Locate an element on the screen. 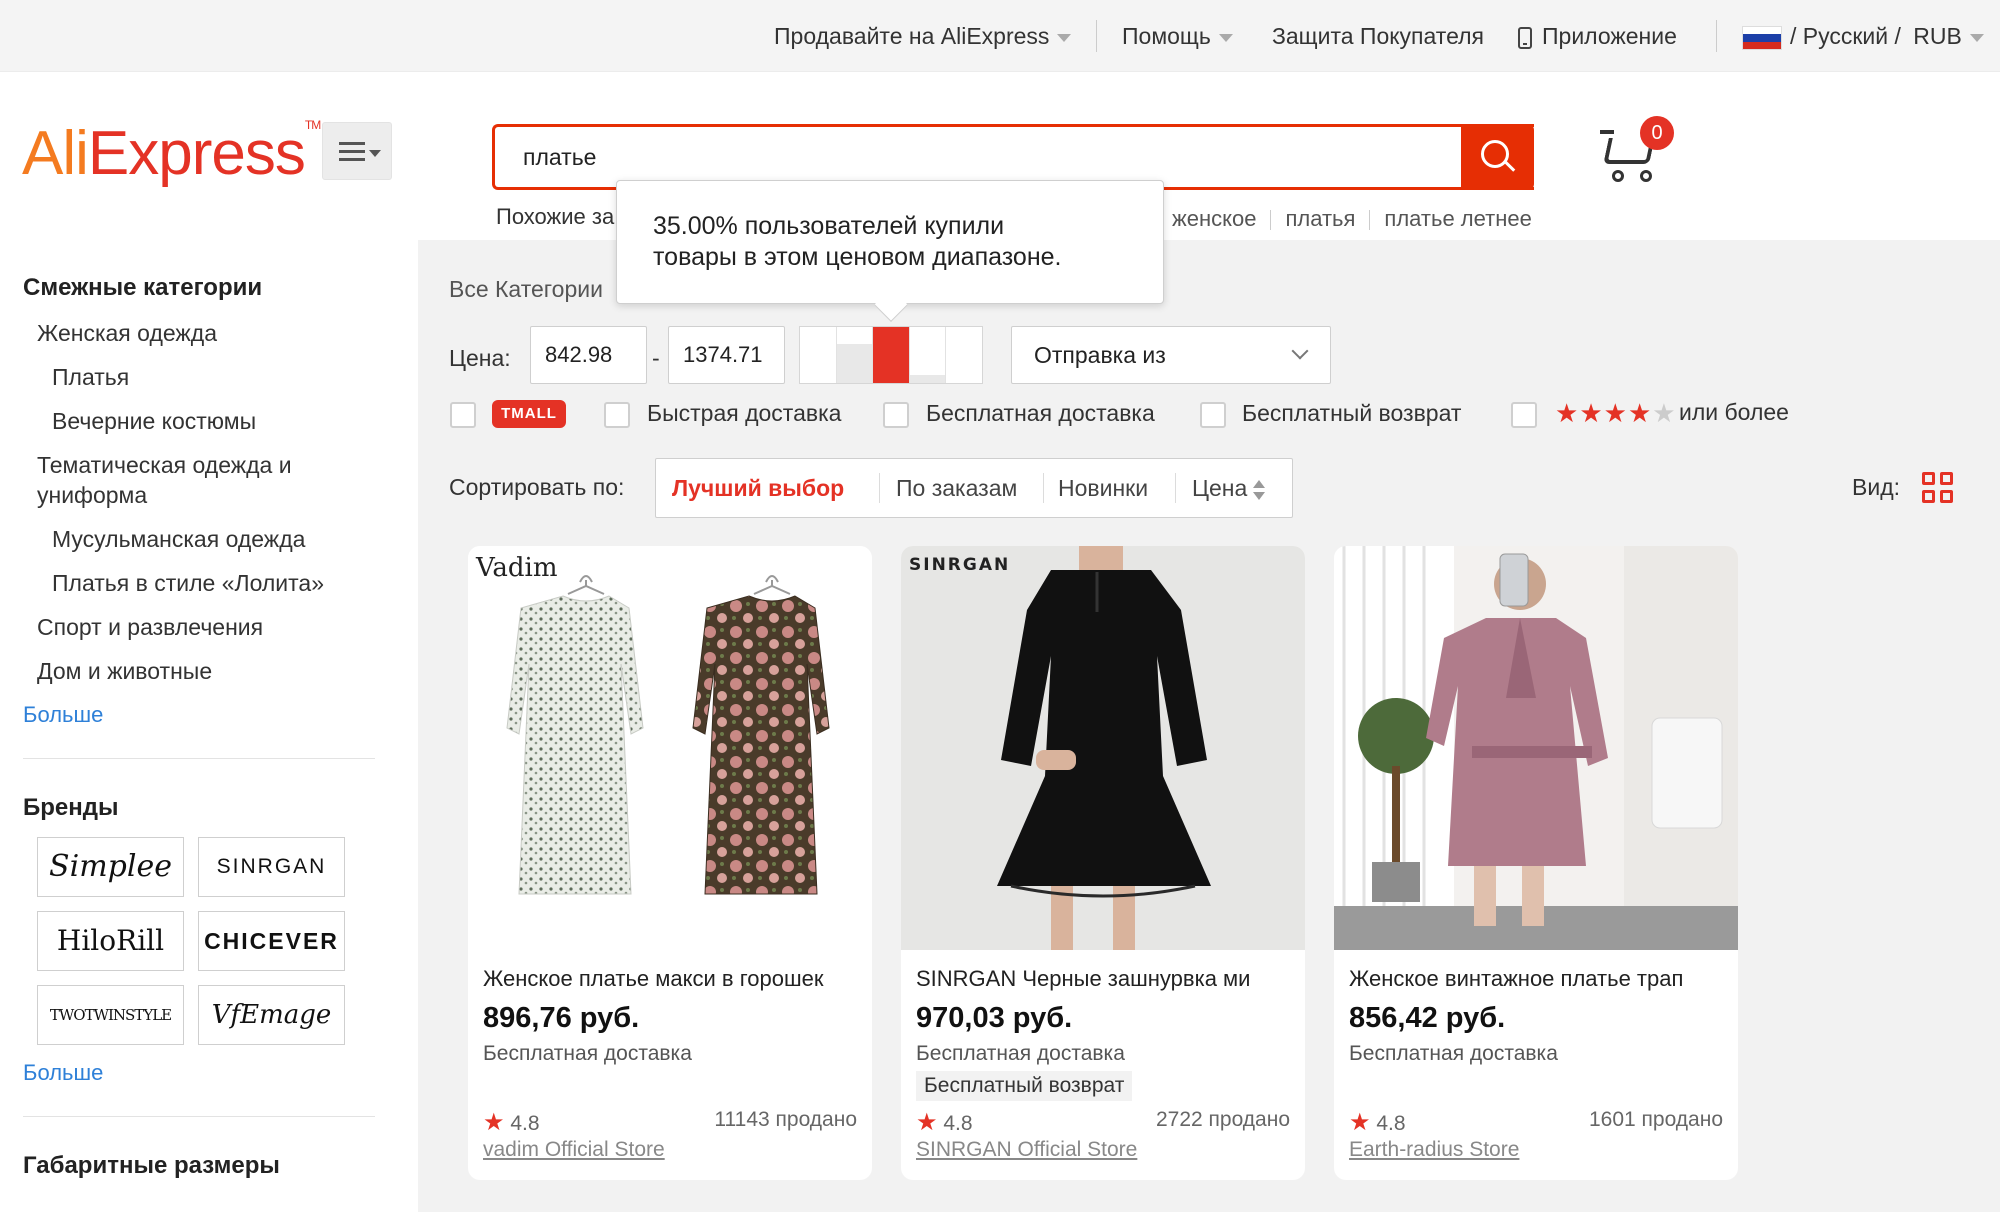 This screenshot has width=2000, height=1212. grid-view-icon is located at coordinates (1938, 488).